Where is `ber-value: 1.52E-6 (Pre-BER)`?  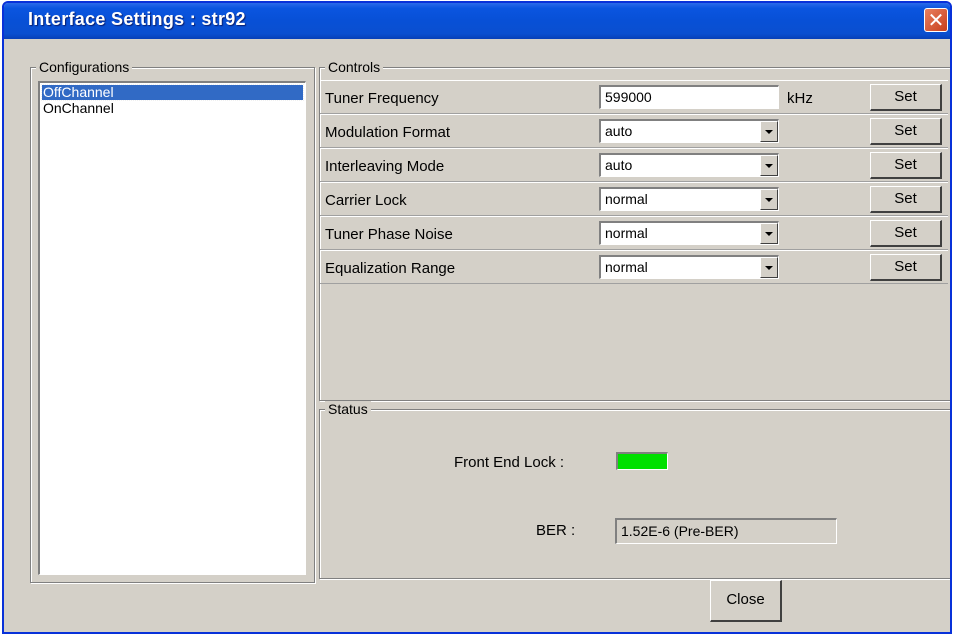
ber-value: 1.52E-6 (Pre-BER) is located at coordinates (726, 531).